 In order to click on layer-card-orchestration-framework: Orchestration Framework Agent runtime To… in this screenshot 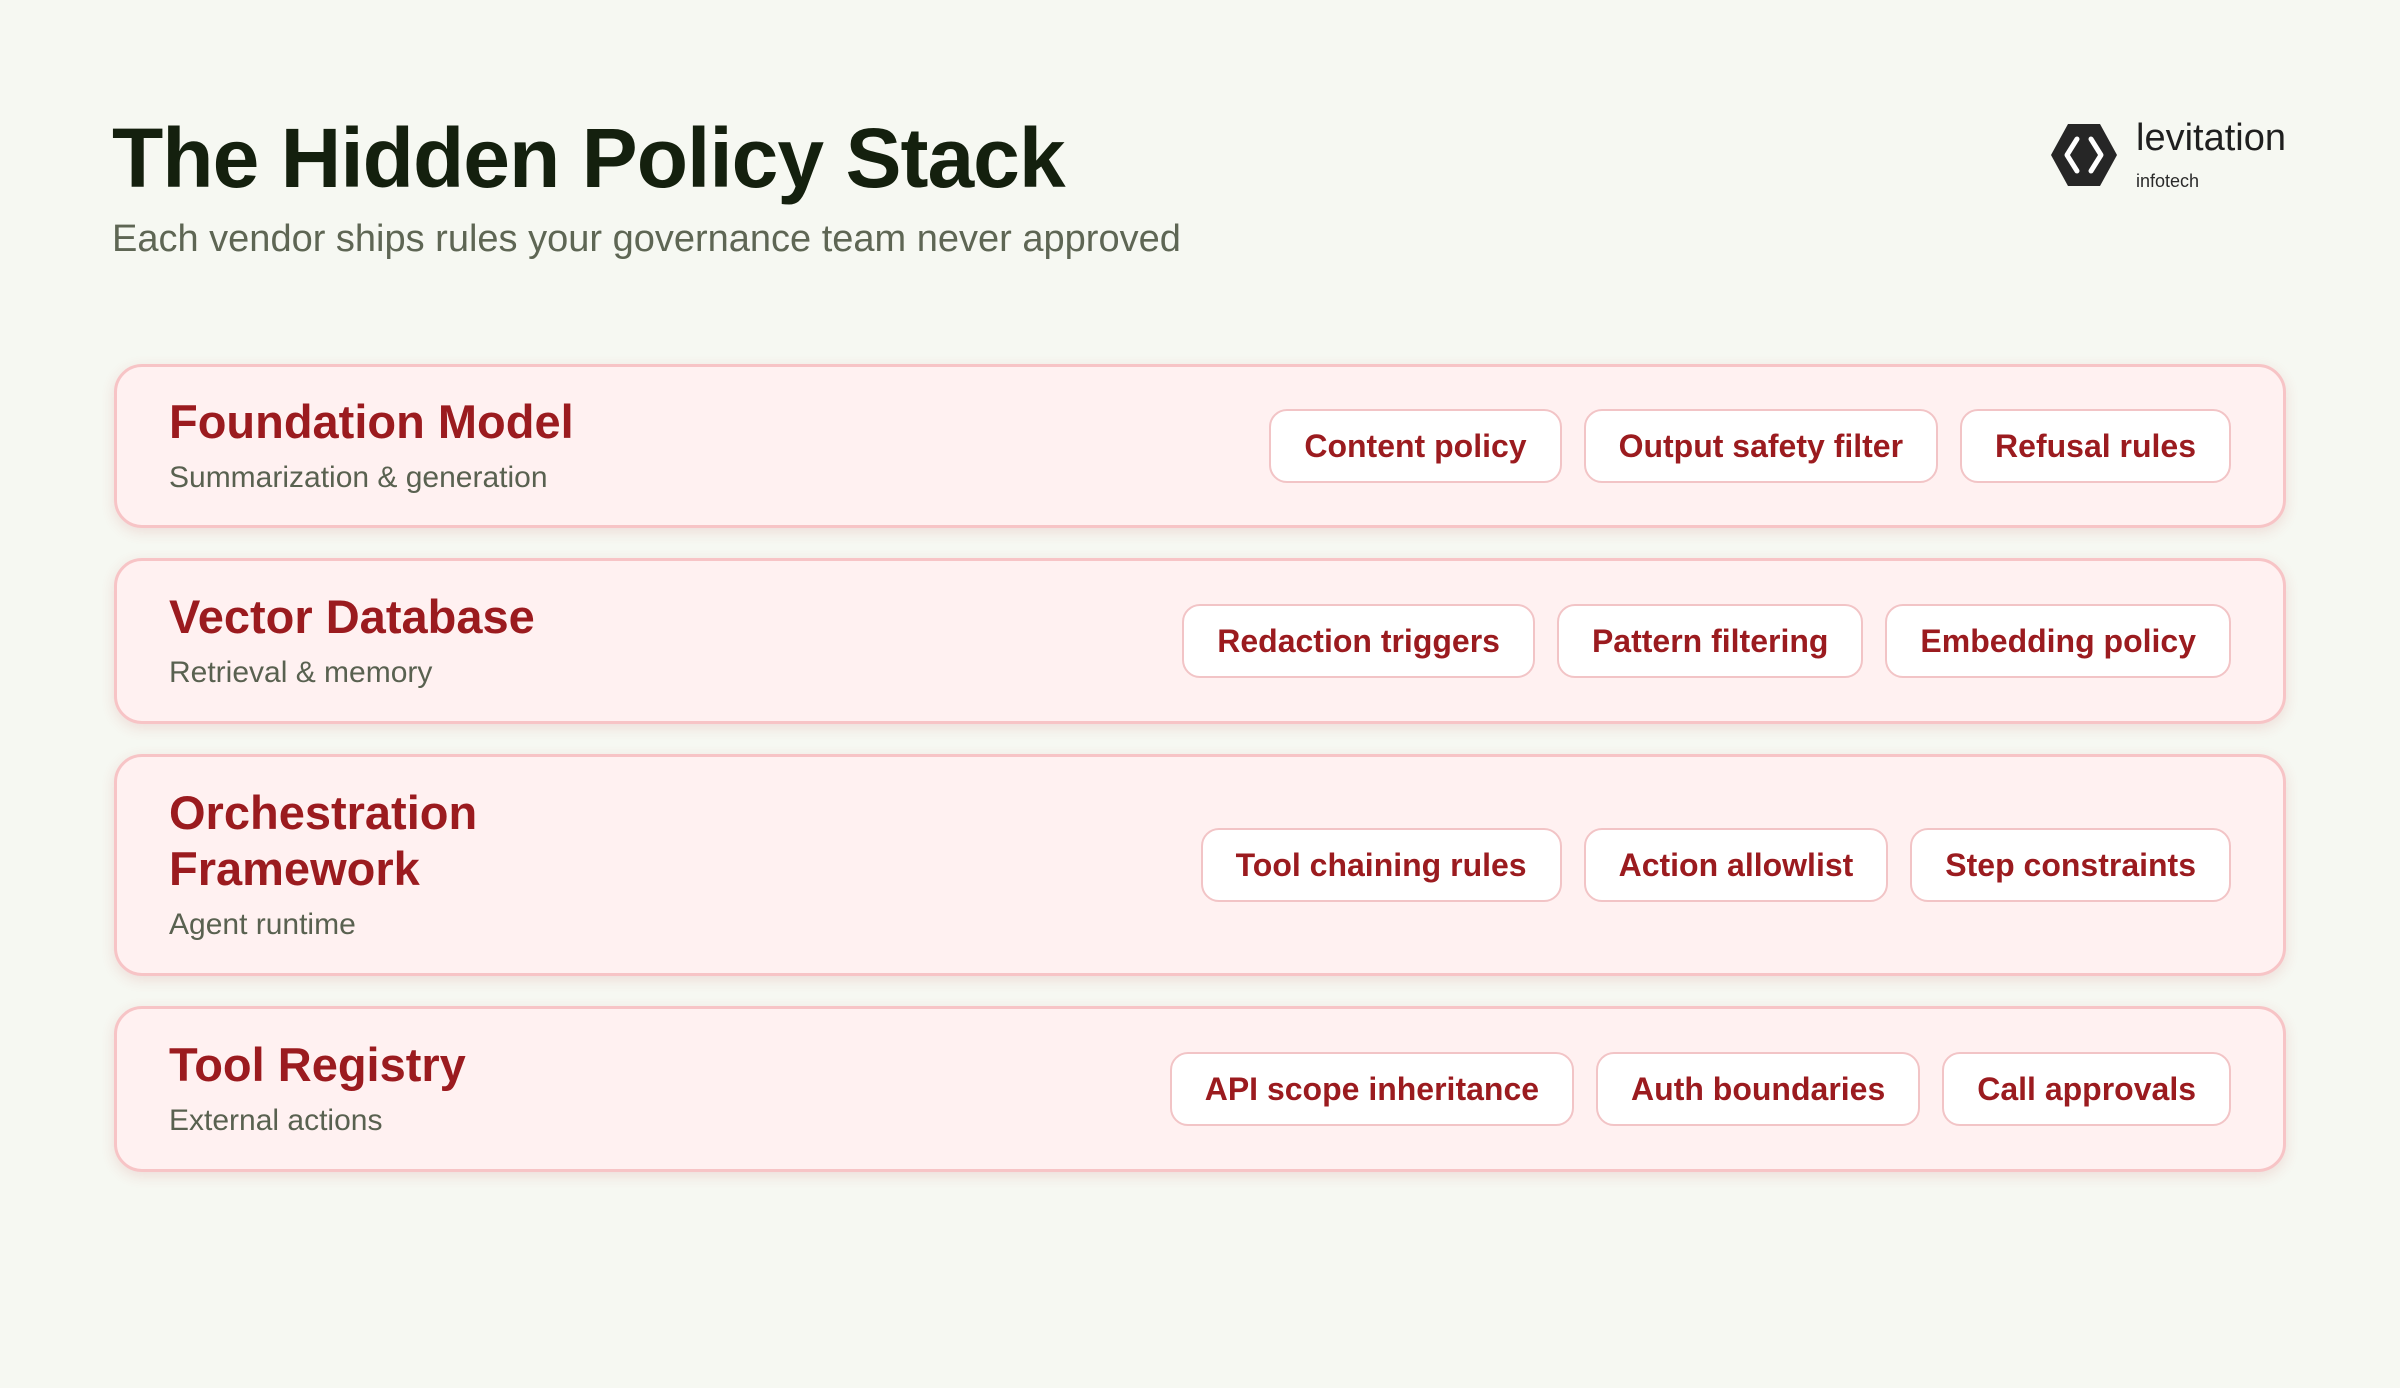, I will do `click(1200, 865)`.